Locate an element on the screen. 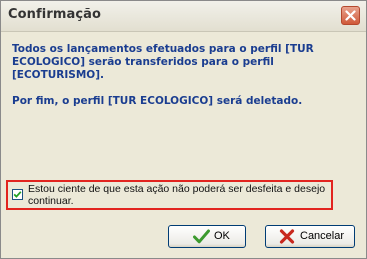 The height and width of the screenshot is (259, 367). green-check-icon is located at coordinates (201, 236).